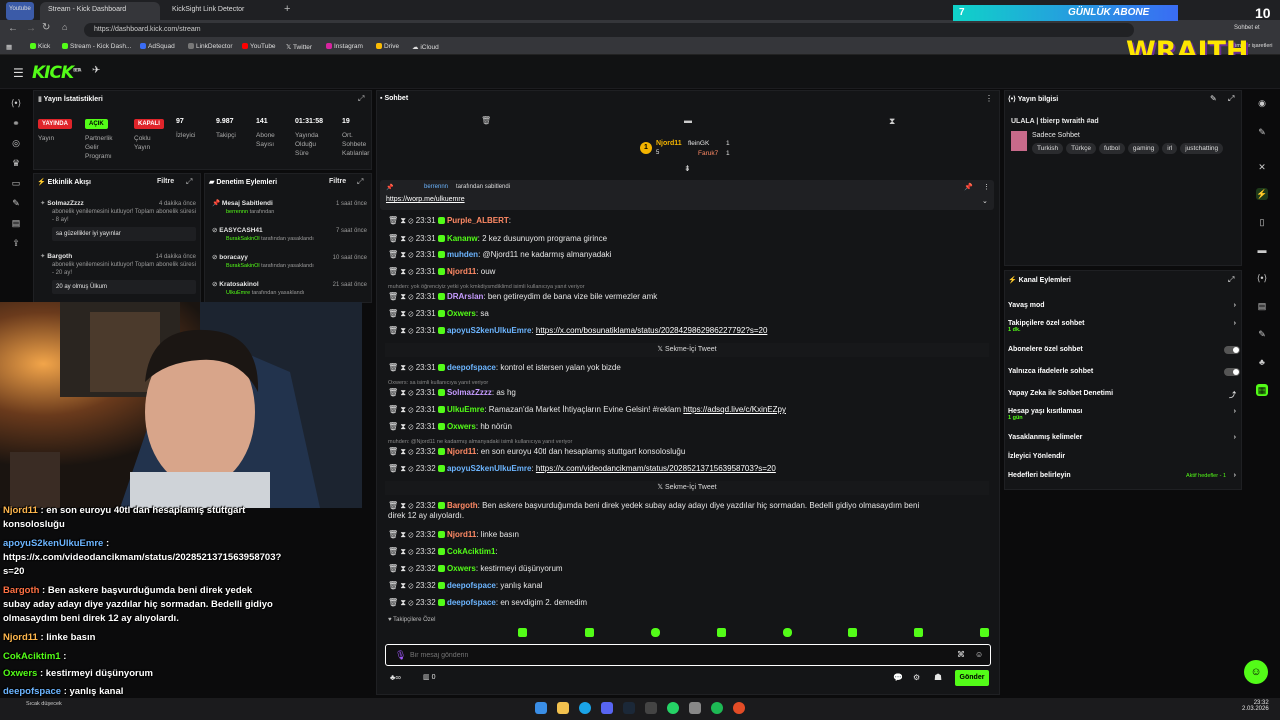 This screenshot has height=720, width=1280. What do you see at coordinates (16, 243) in the screenshot?
I see `upload-icon: ⇪` at bounding box center [16, 243].